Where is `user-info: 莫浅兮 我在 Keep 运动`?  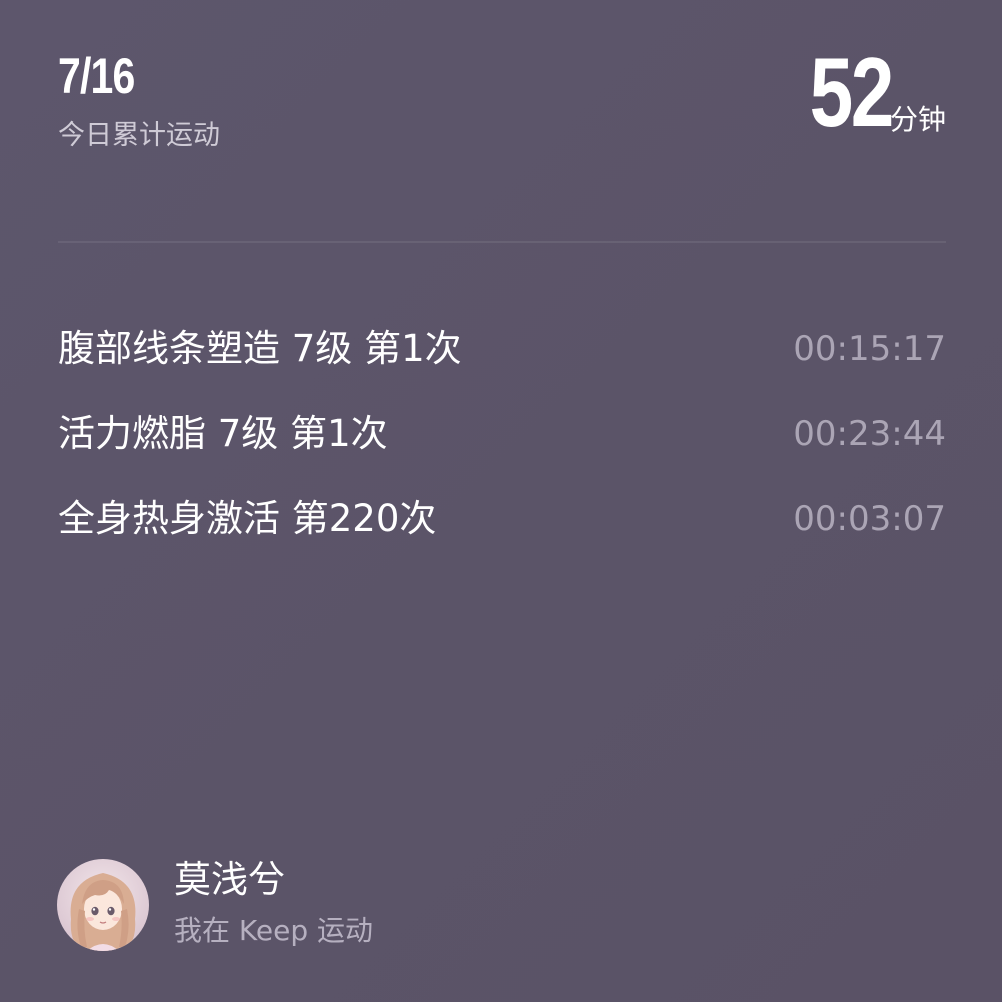 user-info: 莫浅兮 我在 Keep 运动 is located at coordinates (273, 904).